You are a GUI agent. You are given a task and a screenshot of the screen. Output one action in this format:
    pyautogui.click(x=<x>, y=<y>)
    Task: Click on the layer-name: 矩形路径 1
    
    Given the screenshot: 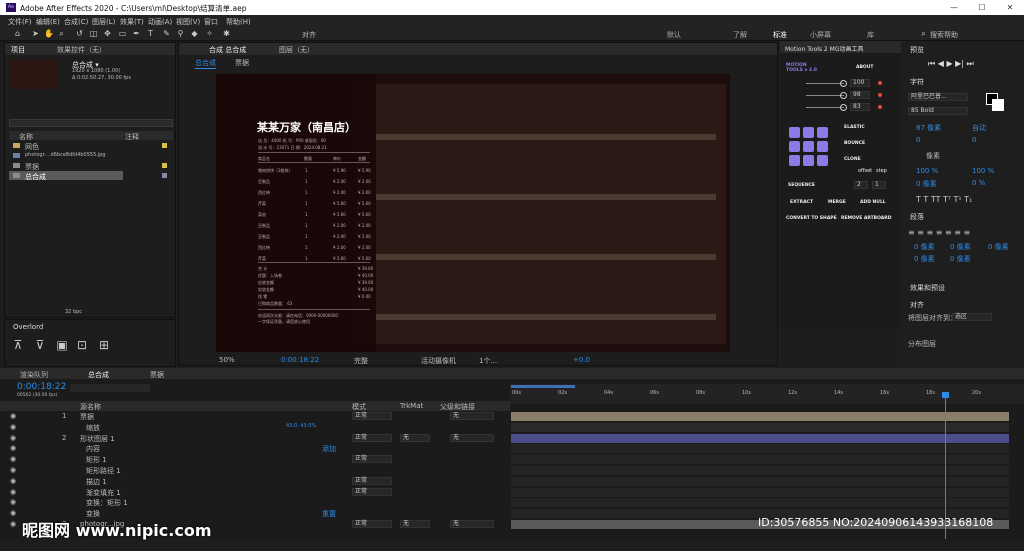 What is the action you would take?
    pyautogui.click(x=103, y=471)
    